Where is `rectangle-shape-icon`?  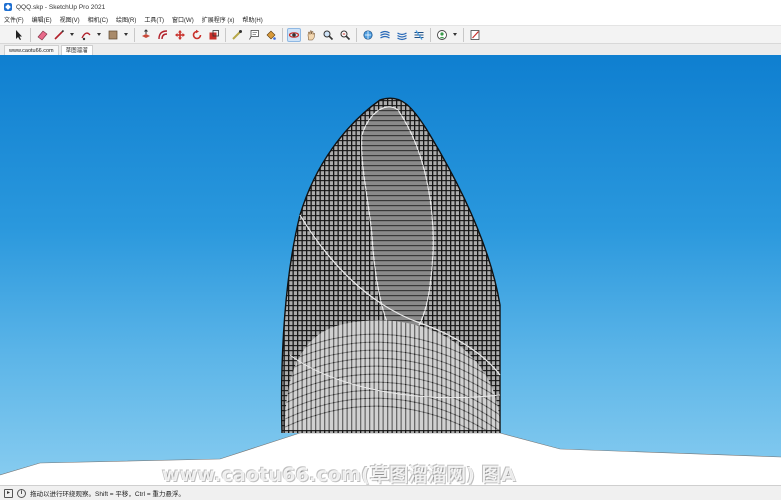
rectangle-shape-icon is located at coordinates (113, 35).